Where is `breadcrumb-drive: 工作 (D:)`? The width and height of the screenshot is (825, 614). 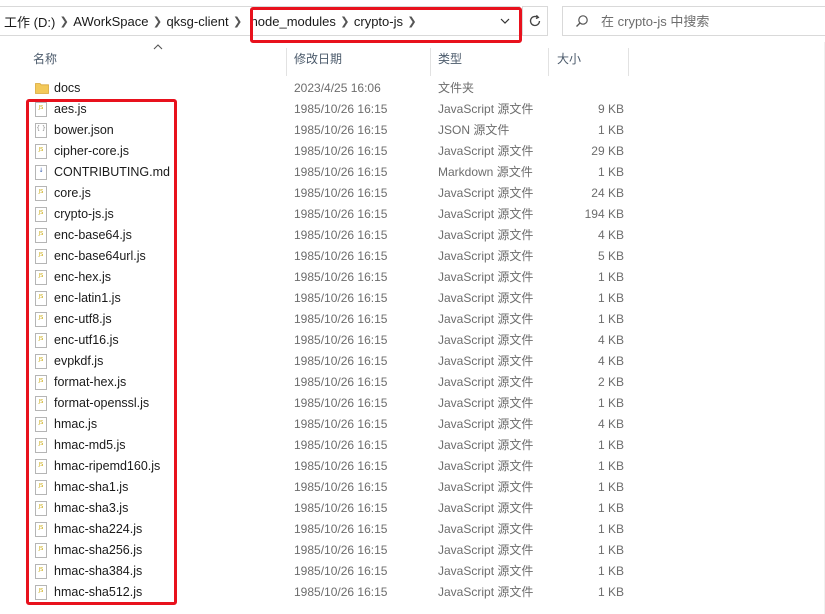 breadcrumb-drive: 工作 (D:) is located at coordinates (27, 21).